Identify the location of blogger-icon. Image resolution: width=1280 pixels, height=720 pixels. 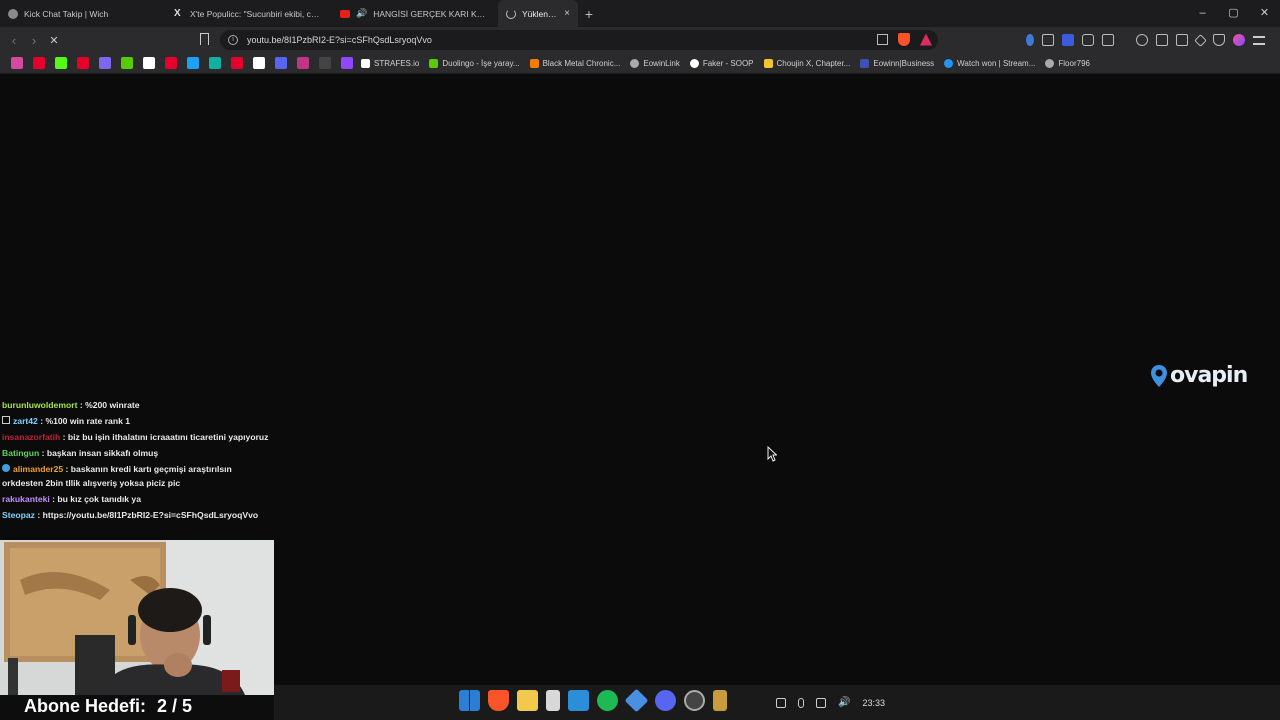
(534, 63).